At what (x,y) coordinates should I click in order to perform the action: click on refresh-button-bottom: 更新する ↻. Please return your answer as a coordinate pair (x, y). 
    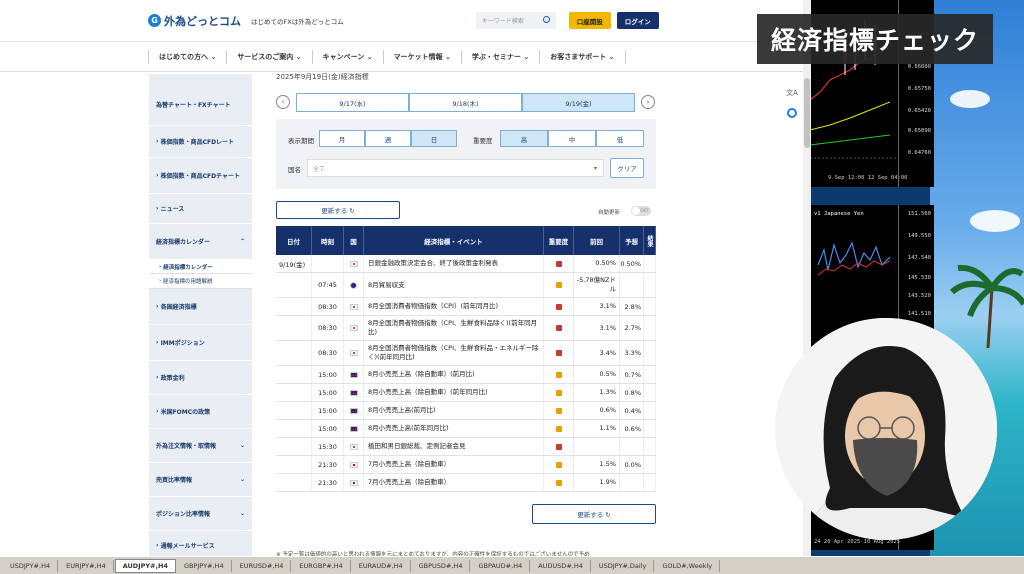
    Looking at the image, I should click on (594, 514).